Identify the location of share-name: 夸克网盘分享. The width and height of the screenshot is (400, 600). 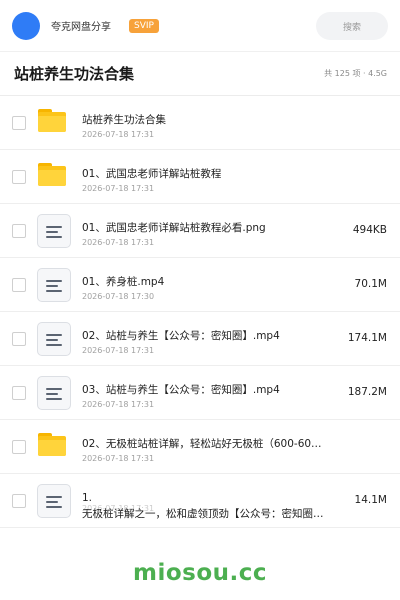
(81, 27).